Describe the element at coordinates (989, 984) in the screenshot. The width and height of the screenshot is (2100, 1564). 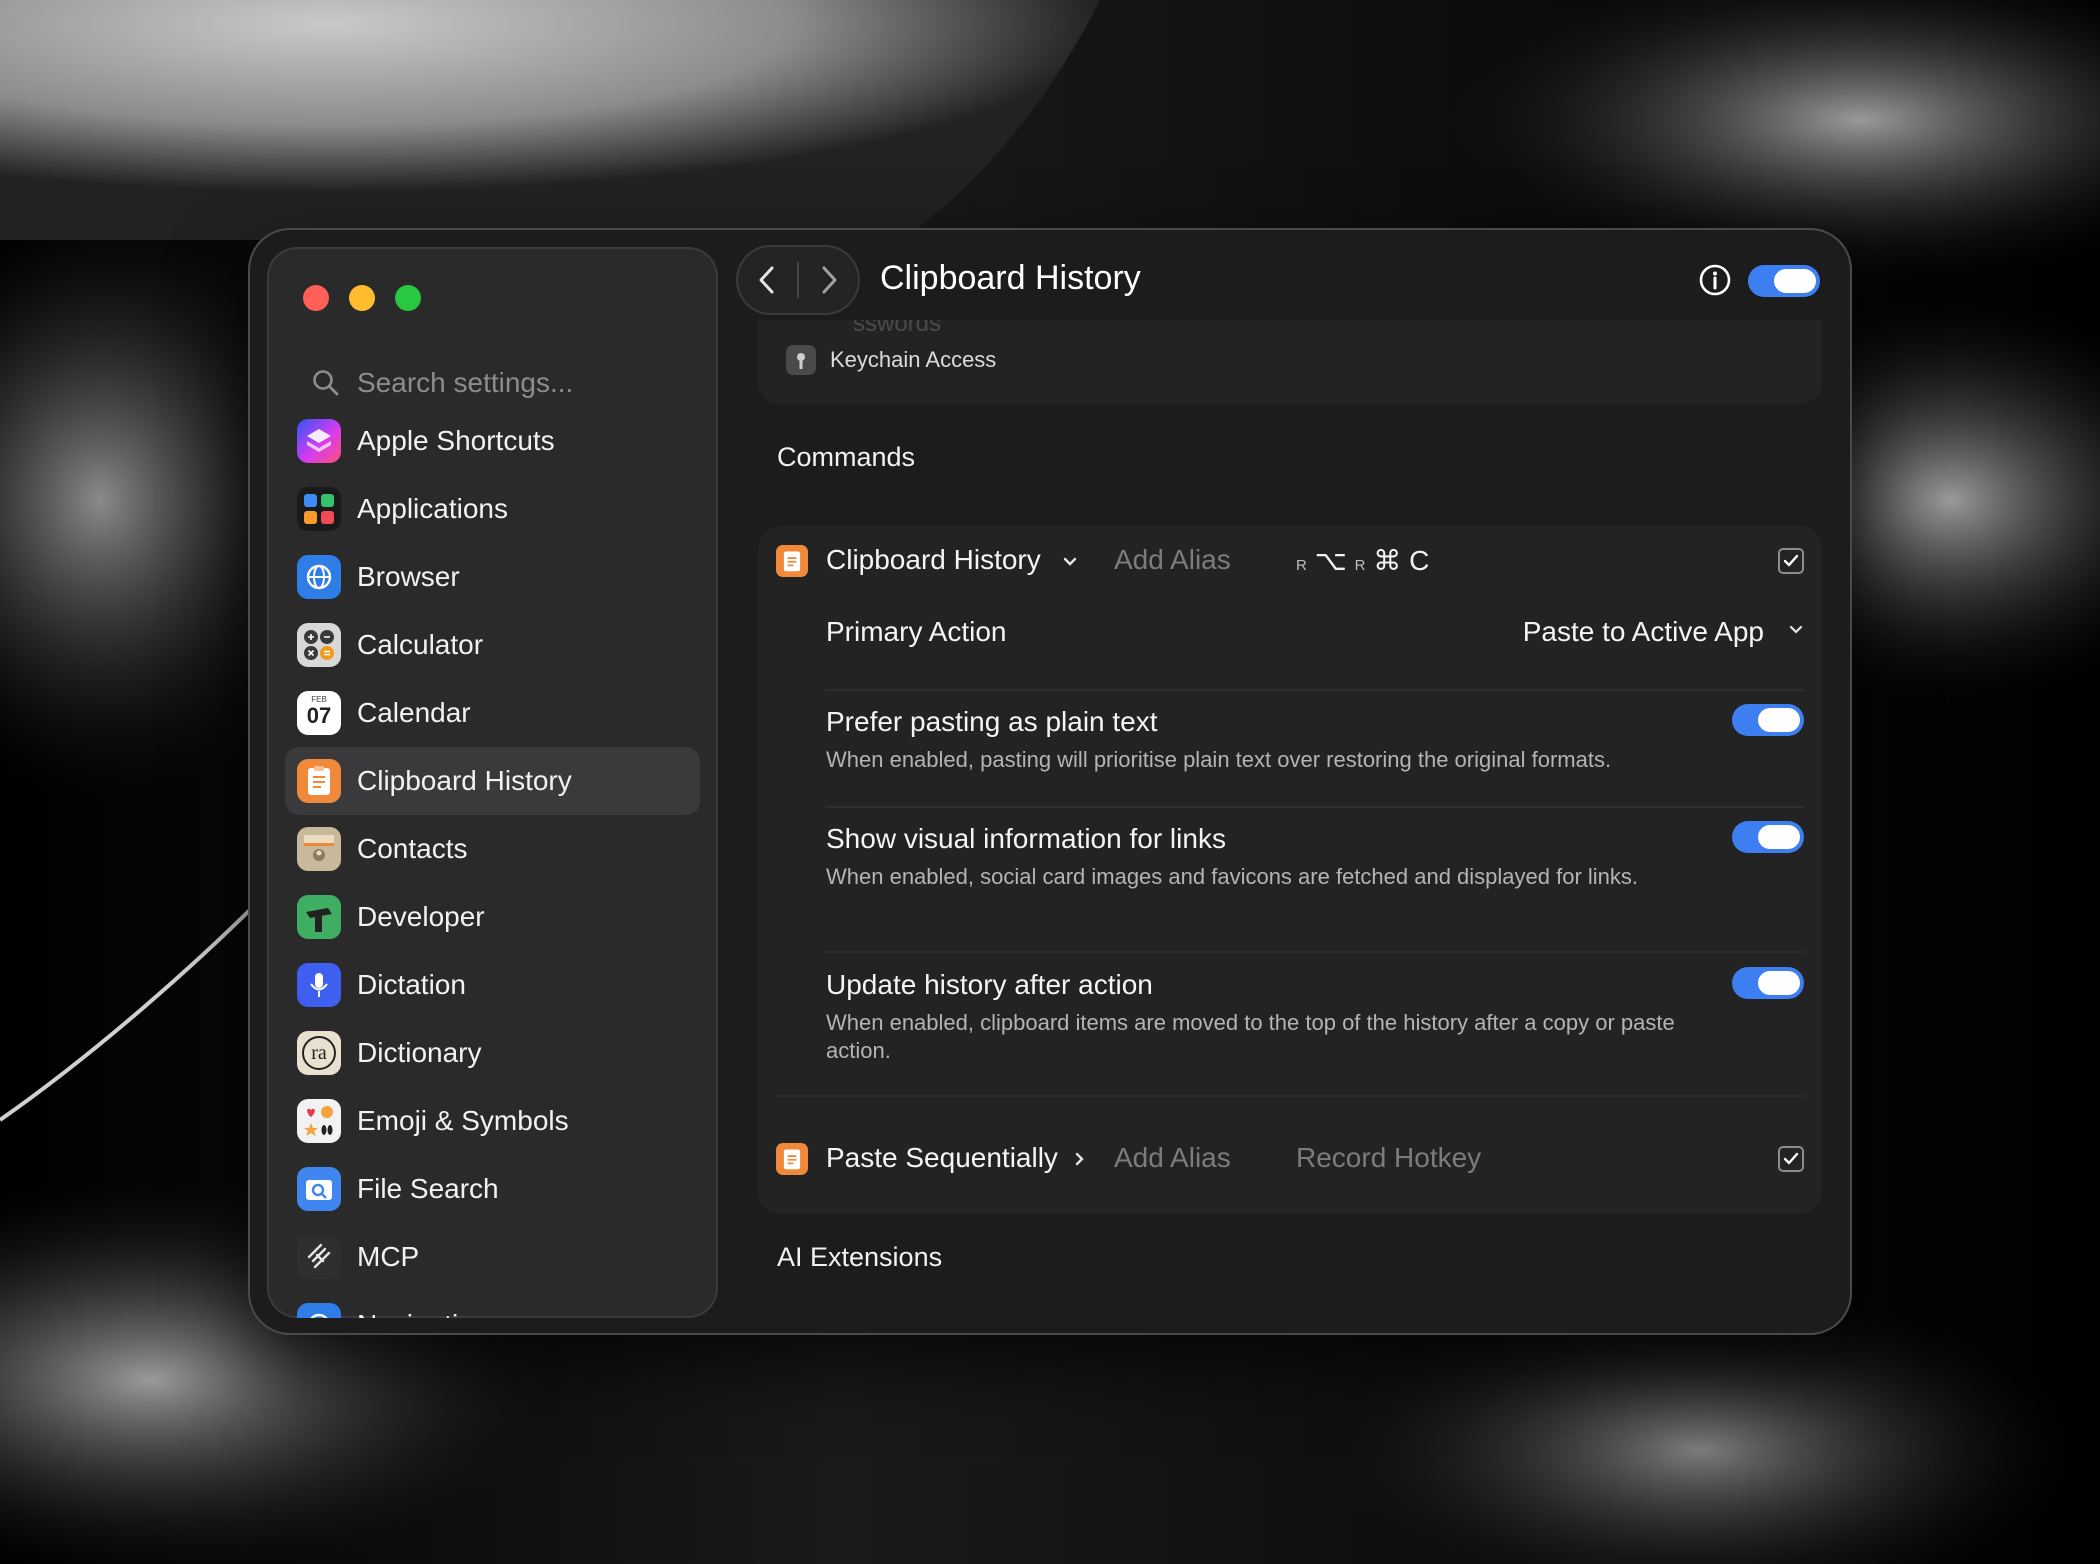
I see `setting-title: Update history after action` at that location.